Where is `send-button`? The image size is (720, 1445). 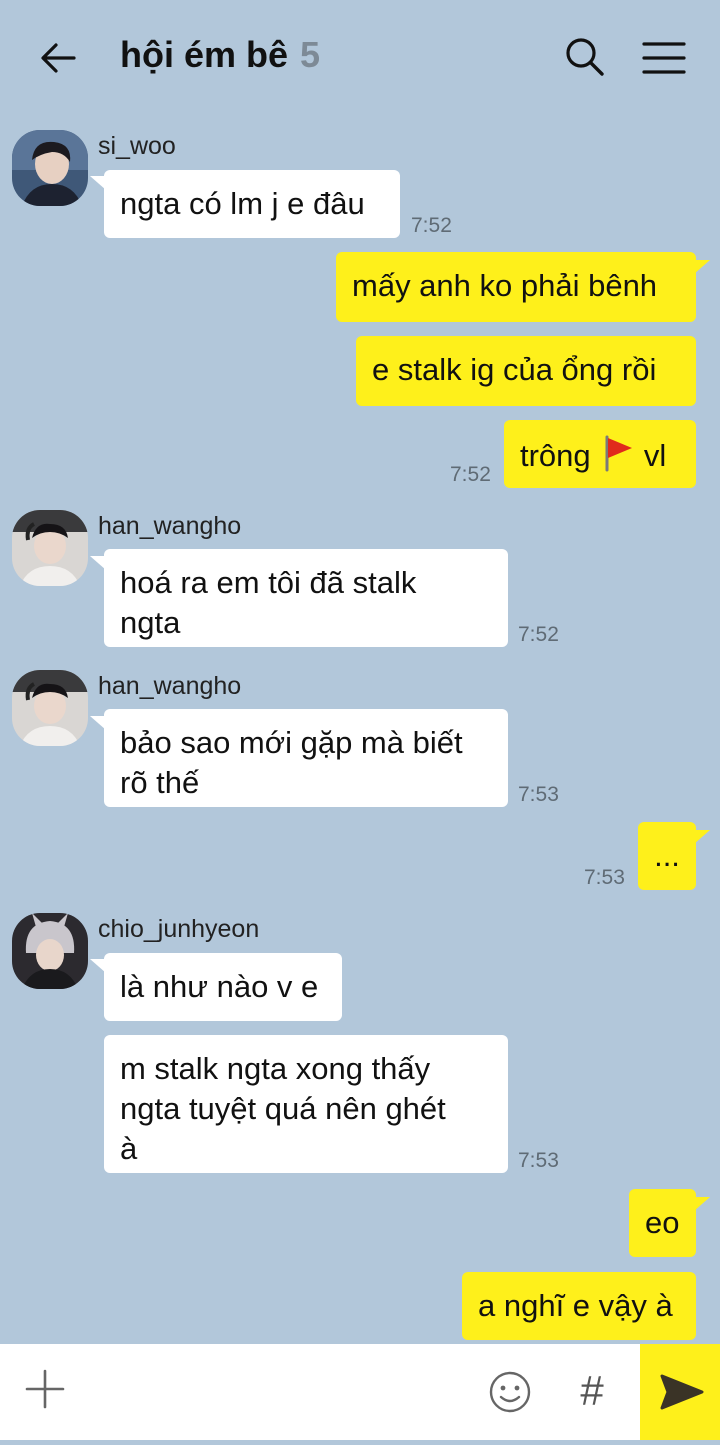 send-button is located at coordinates (680, 1392).